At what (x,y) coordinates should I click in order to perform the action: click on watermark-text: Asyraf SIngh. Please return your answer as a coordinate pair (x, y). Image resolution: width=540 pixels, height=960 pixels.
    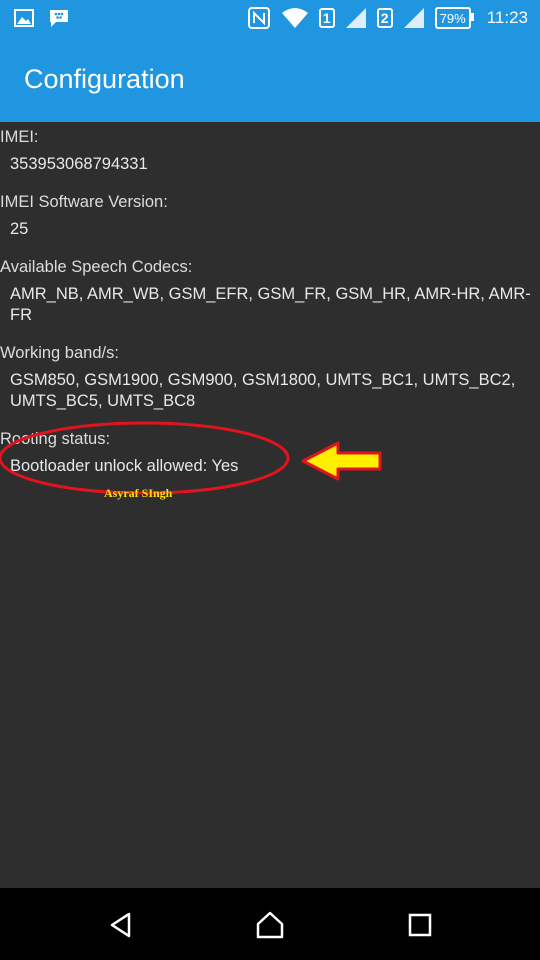
    Looking at the image, I should click on (138, 493).